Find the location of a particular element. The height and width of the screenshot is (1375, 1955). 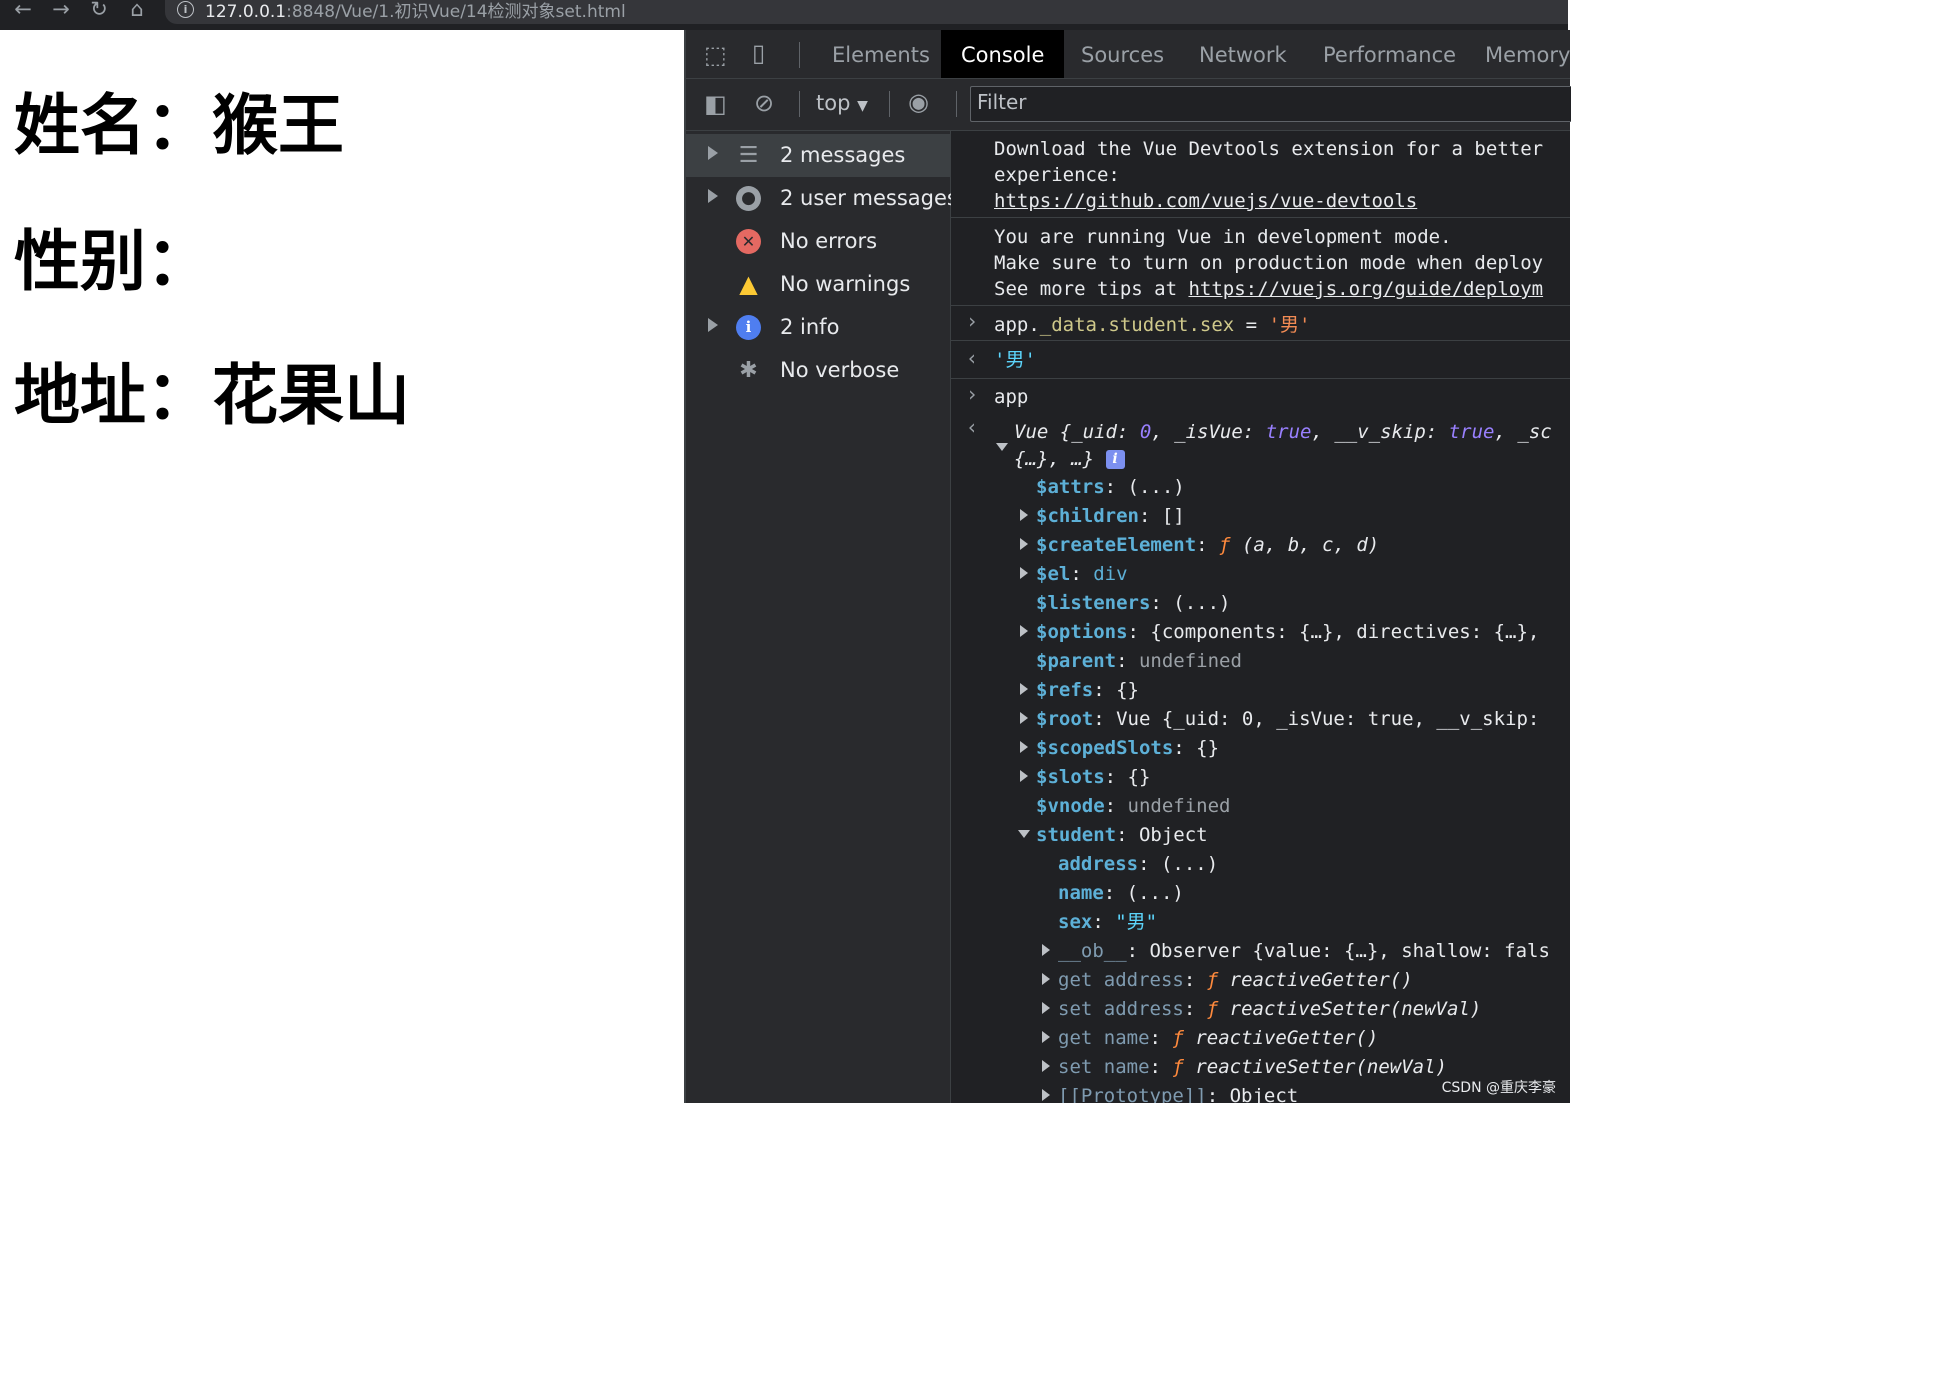

tab-network: Network is located at coordinates (1243, 54).